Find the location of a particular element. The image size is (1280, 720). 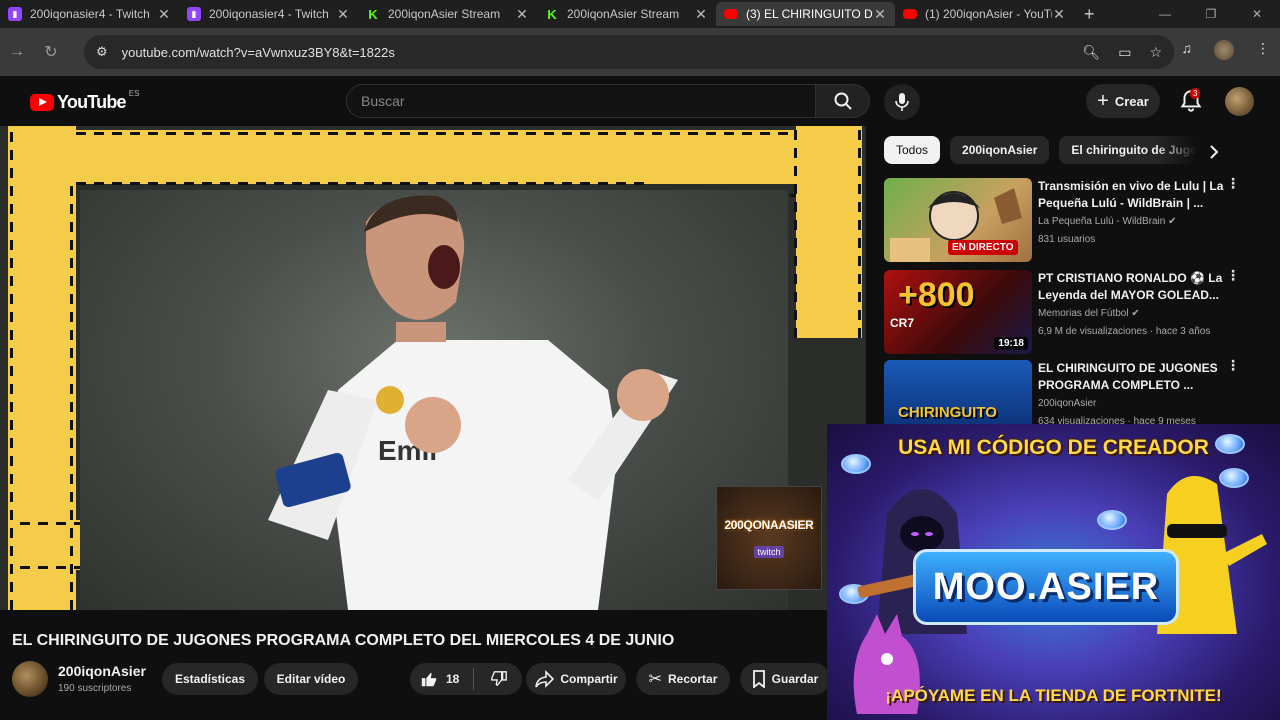

youtube-logo: YouTube ES is located at coordinates (85, 101).